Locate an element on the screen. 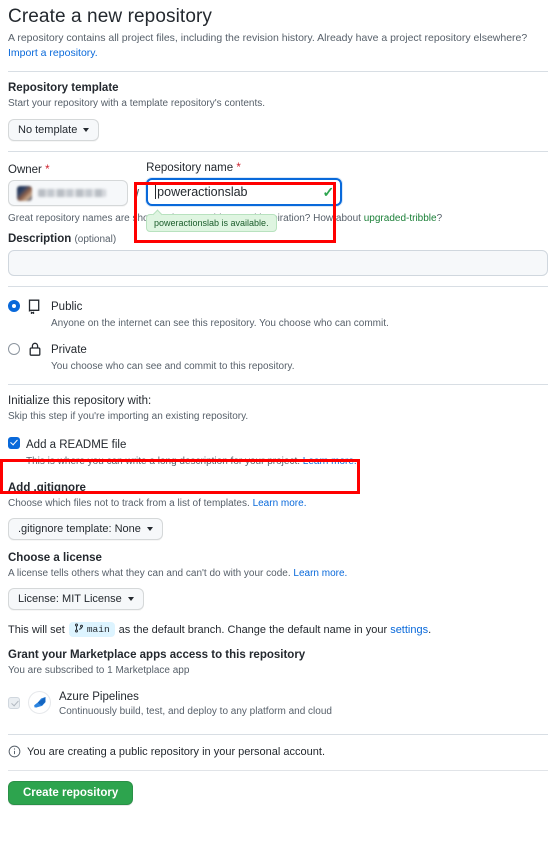  repository-name-input: poweractionslab ✓ is located at coordinates (244, 192).